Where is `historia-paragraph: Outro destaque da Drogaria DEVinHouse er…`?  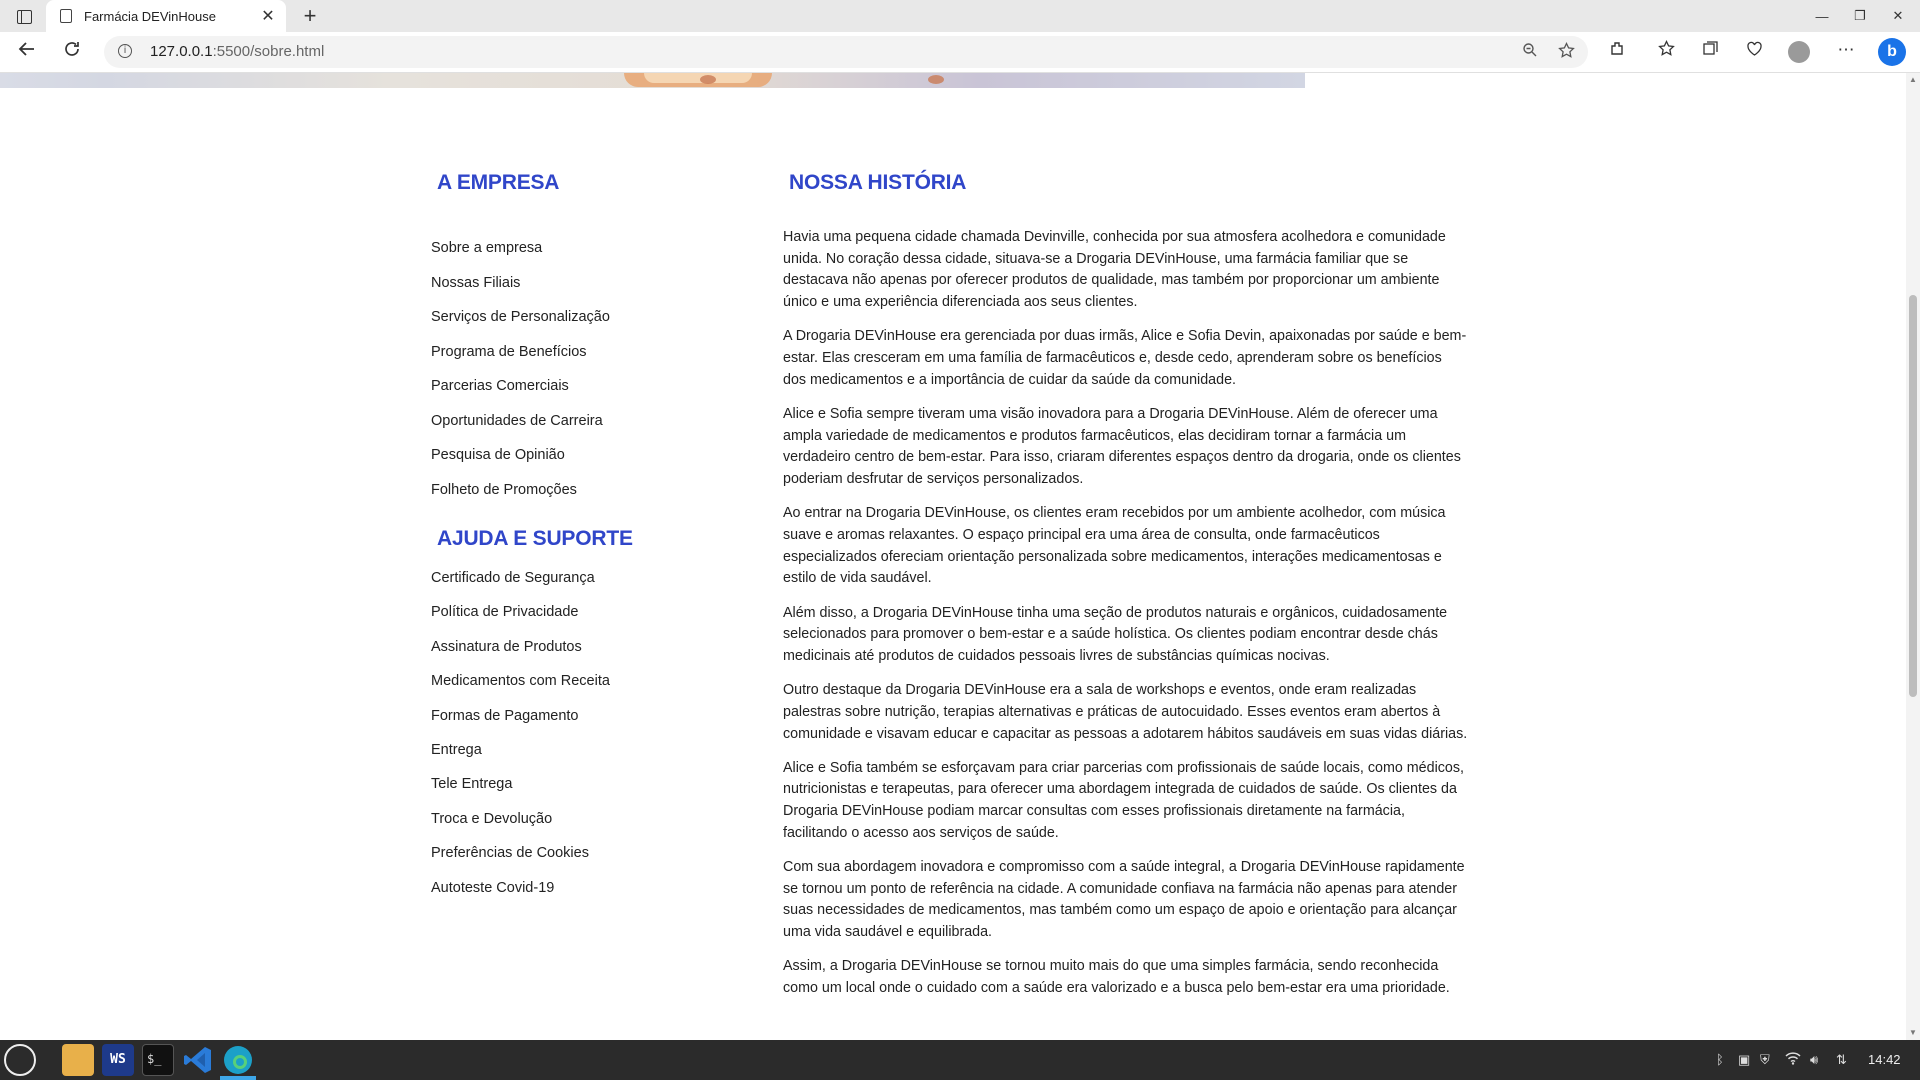
historia-paragraph: Outro destaque da Drogaria DEVinHouse er… is located at coordinates (1125, 712).